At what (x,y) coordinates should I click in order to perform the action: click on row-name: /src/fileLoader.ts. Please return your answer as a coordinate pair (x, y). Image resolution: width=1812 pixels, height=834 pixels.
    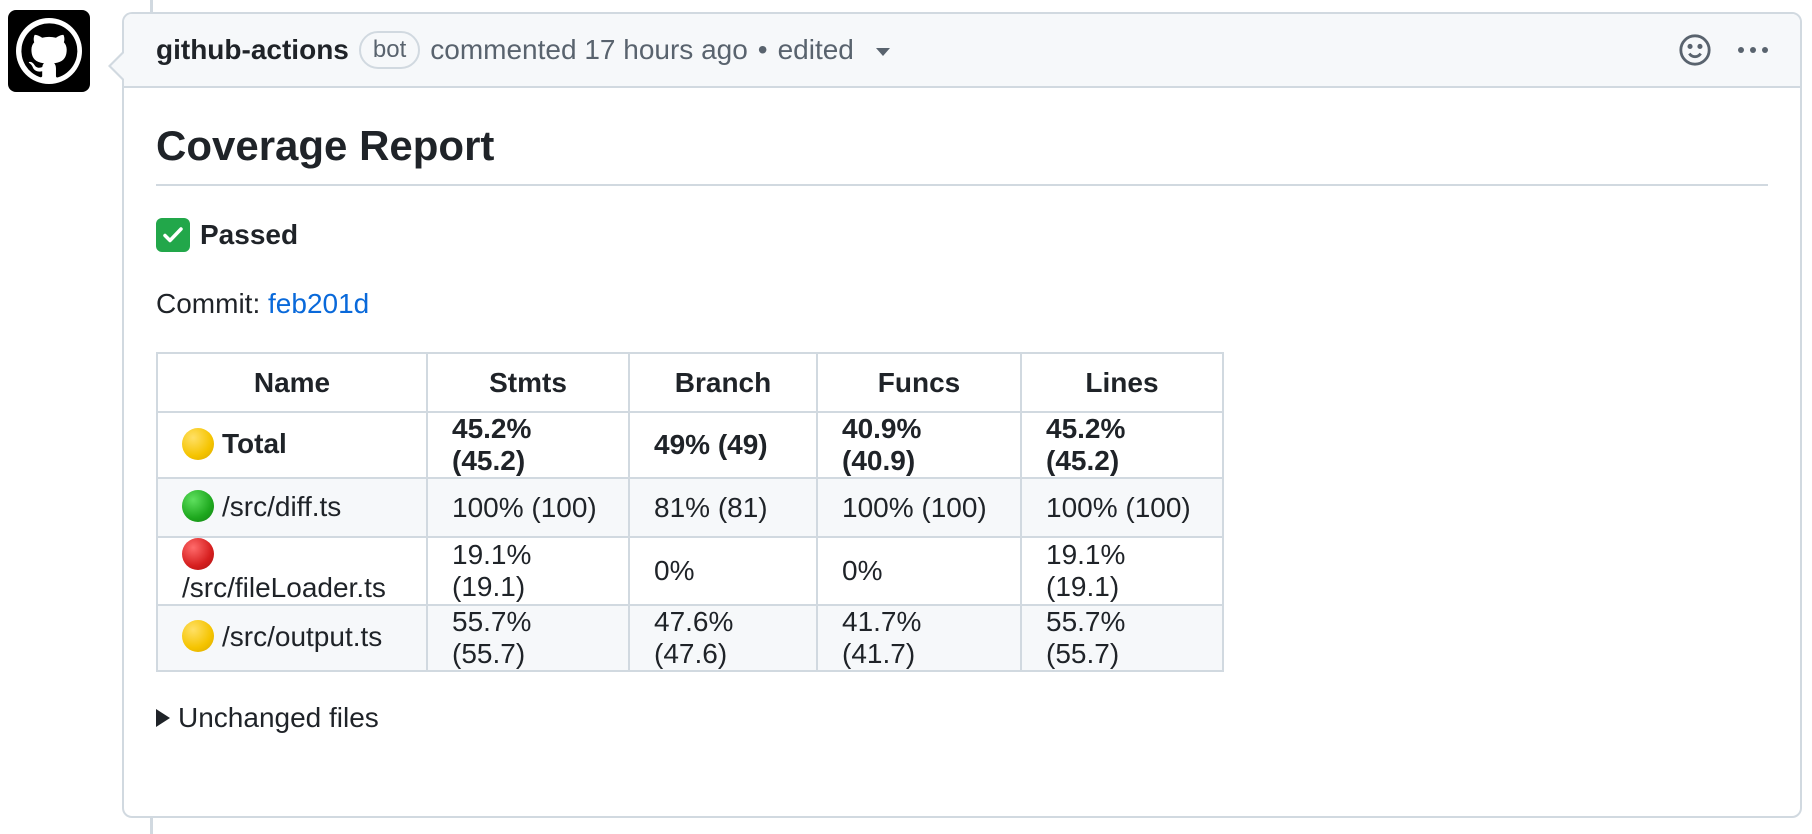
    Looking at the image, I should click on (284, 587).